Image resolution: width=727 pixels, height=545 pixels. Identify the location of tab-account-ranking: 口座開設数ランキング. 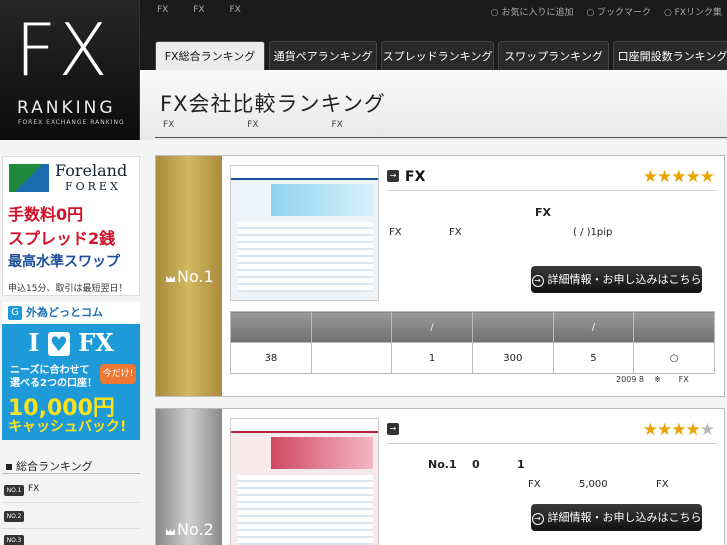
(670, 55).